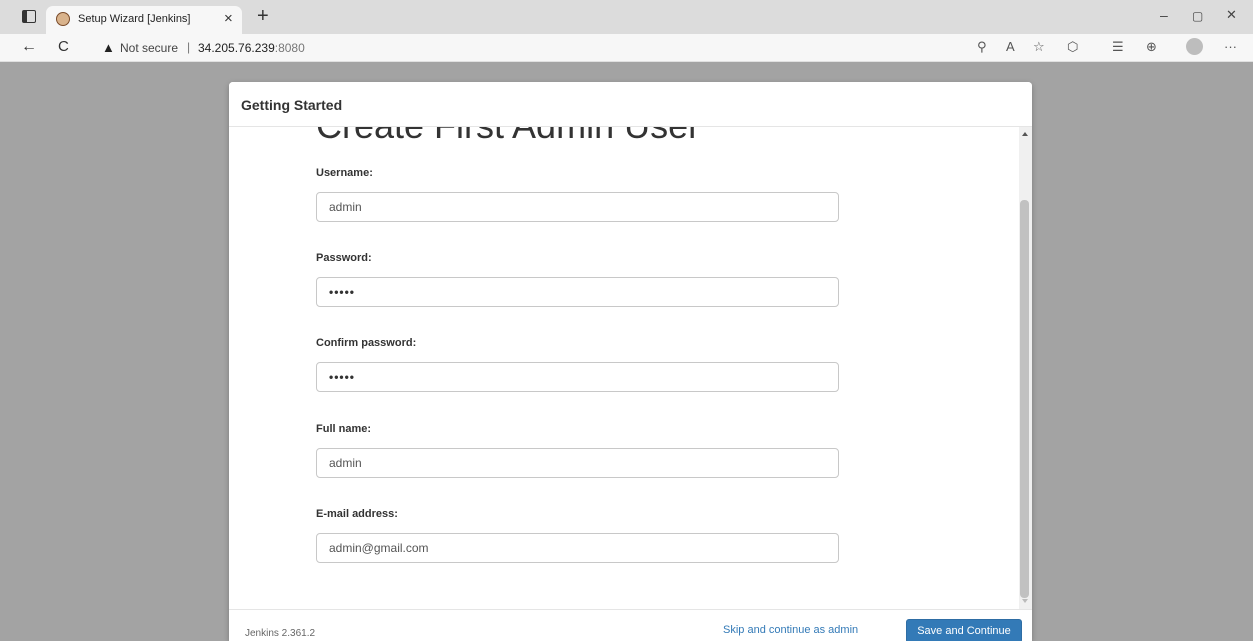 The height and width of the screenshot is (641, 1253). What do you see at coordinates (280, 633) in the screenshot?
I see `jenkins-version: Jenkins 2.361.2` at bounding box center [280, 633].